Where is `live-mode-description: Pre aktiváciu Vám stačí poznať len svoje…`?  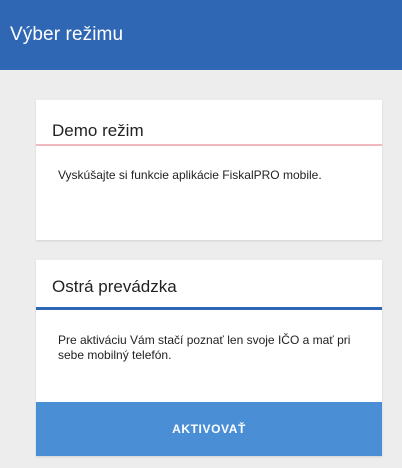 live-mode-description: Pre aktiváciu Vám stačí poznať len svoje… is located at coordinates (204, 347).